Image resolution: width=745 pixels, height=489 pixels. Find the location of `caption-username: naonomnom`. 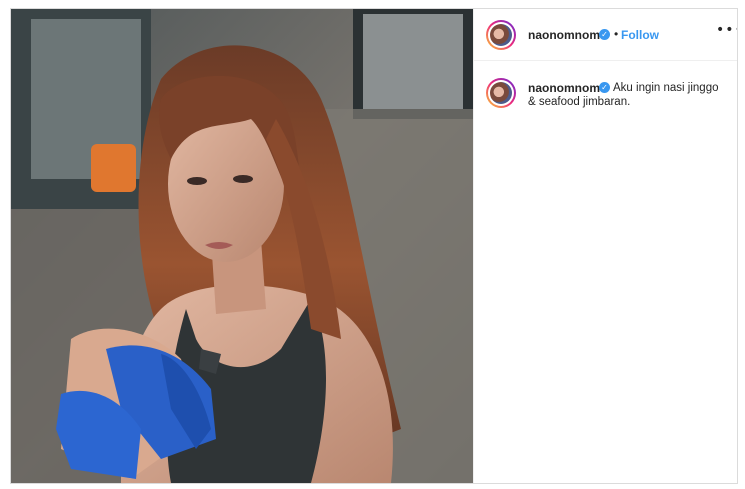

caption-username: naonomnom is located at coordinates (564, 88).